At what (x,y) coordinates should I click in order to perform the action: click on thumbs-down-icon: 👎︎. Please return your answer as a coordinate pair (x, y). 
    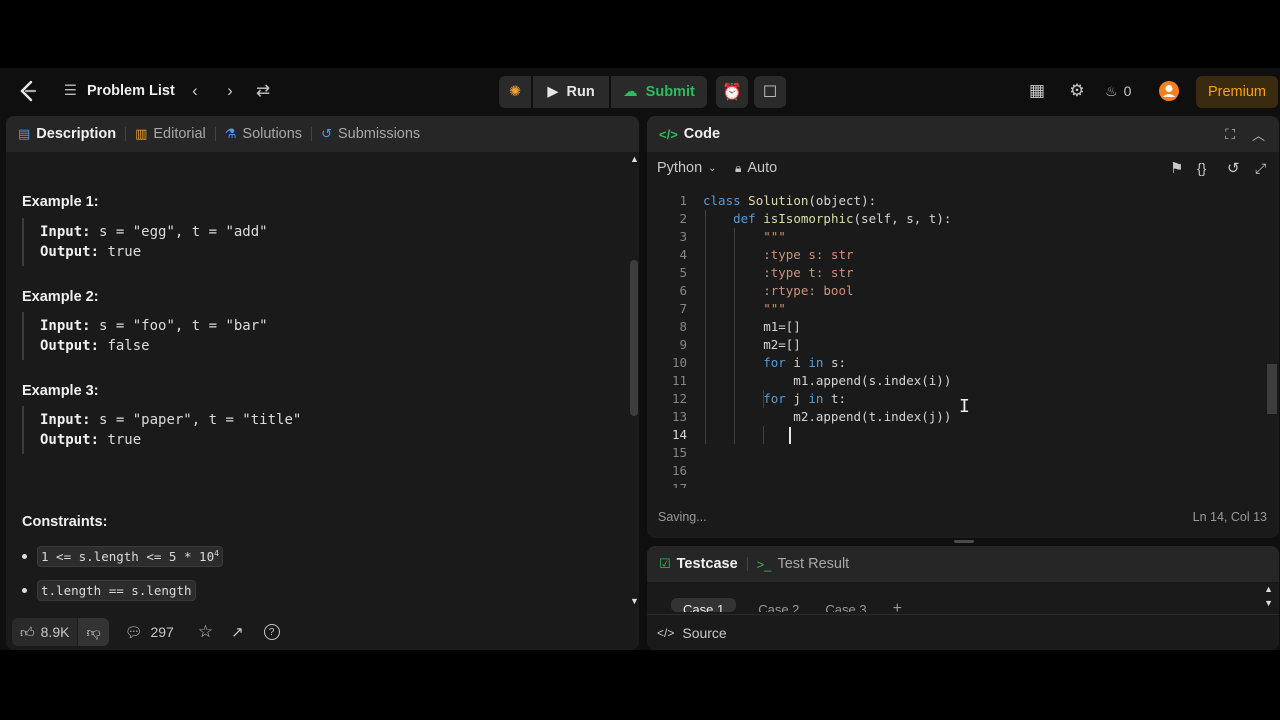
    Looking at the image, I should click on (93, 631).